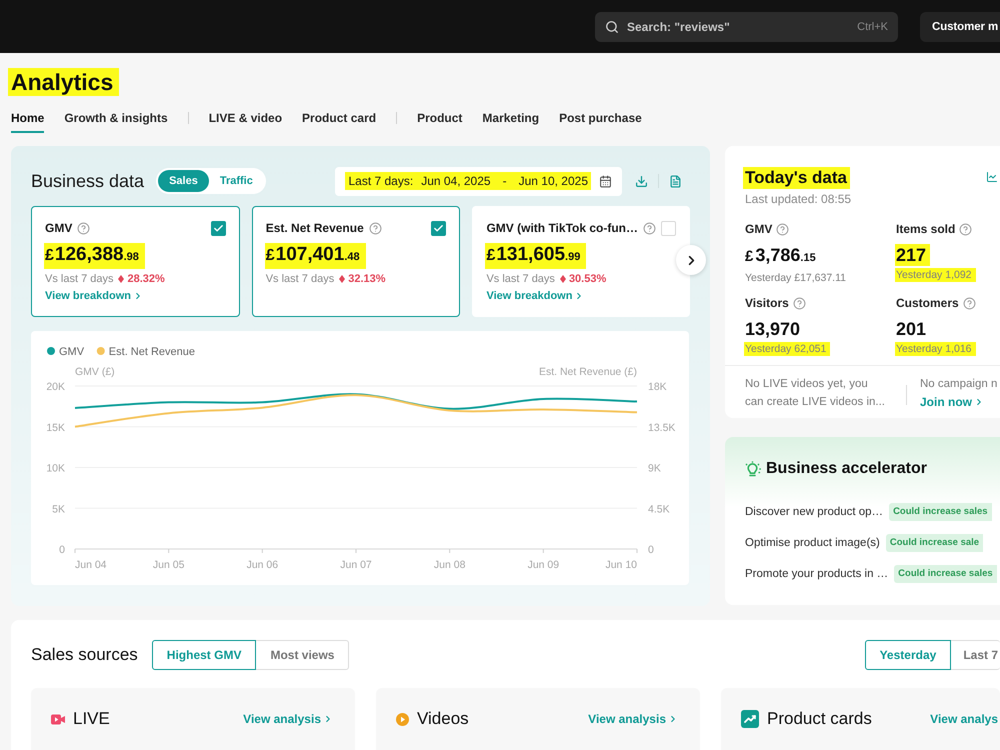 Image resolution: width=1000 pixels, height=750 pixels. I want to click on nav-tab: Product, so click(439, 121).